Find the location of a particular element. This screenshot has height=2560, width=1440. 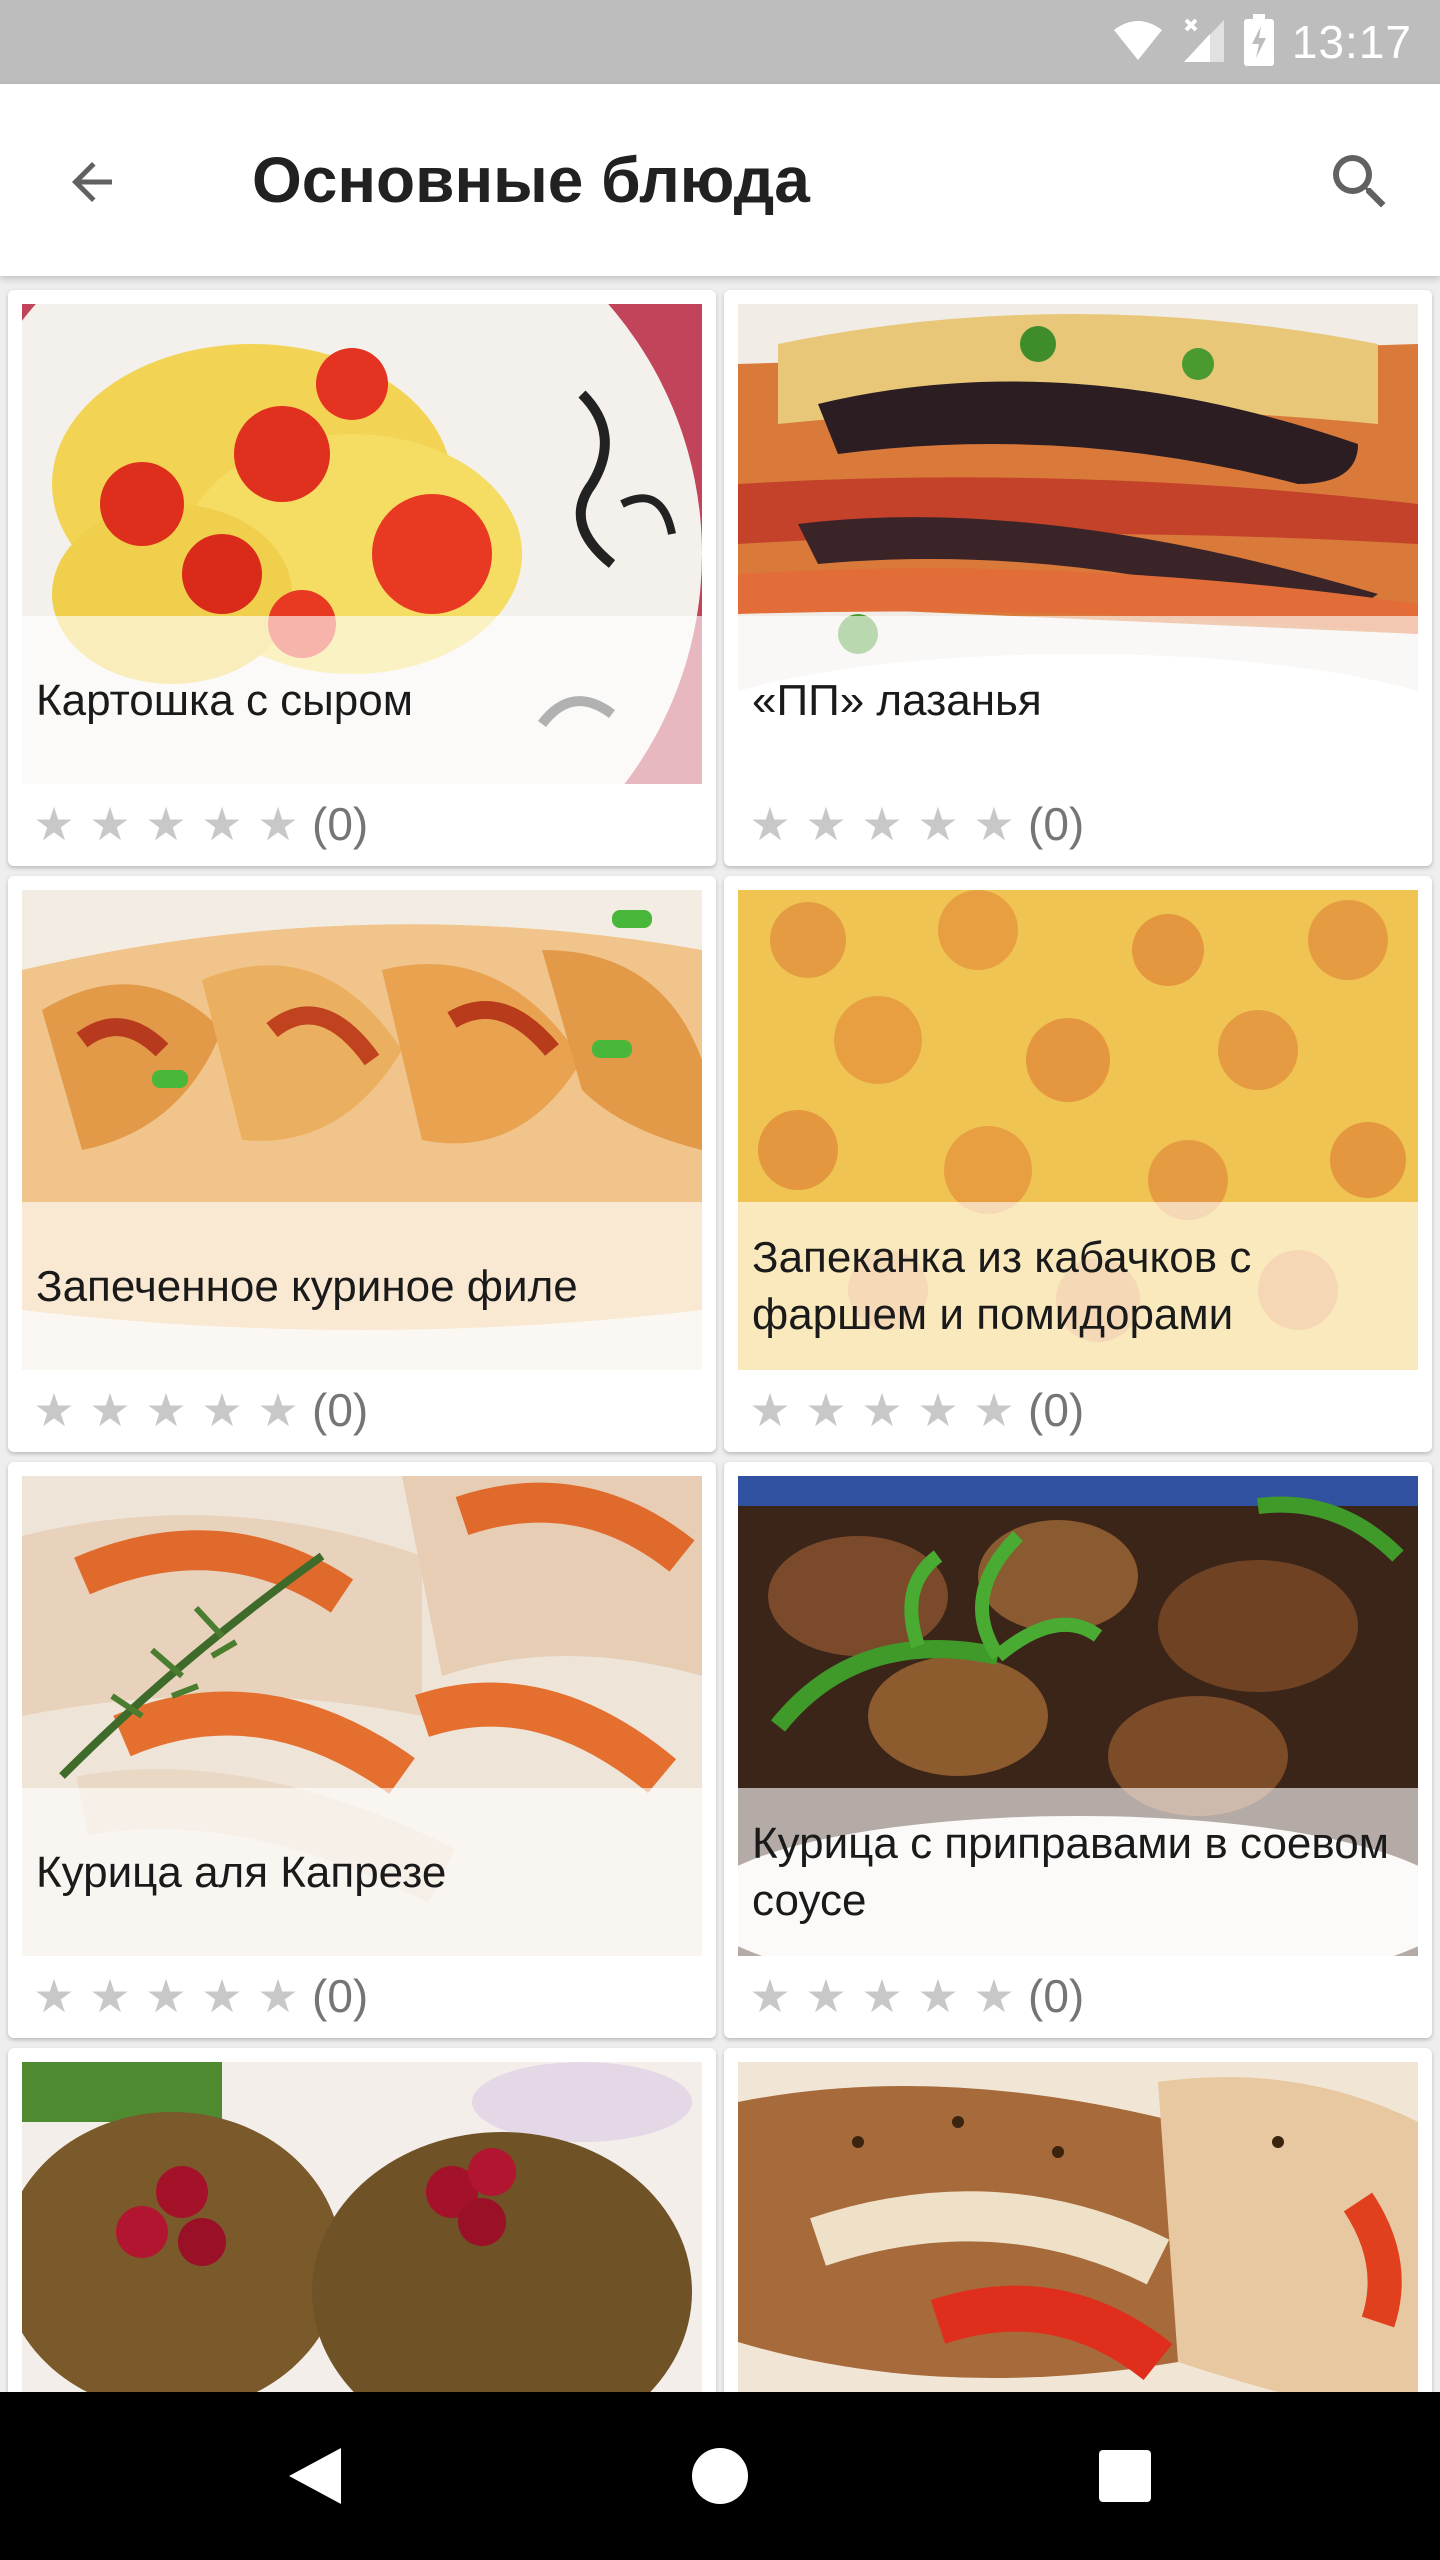

title-overlay: Запеченное куриное филе is located at coordinates (362, 1286).